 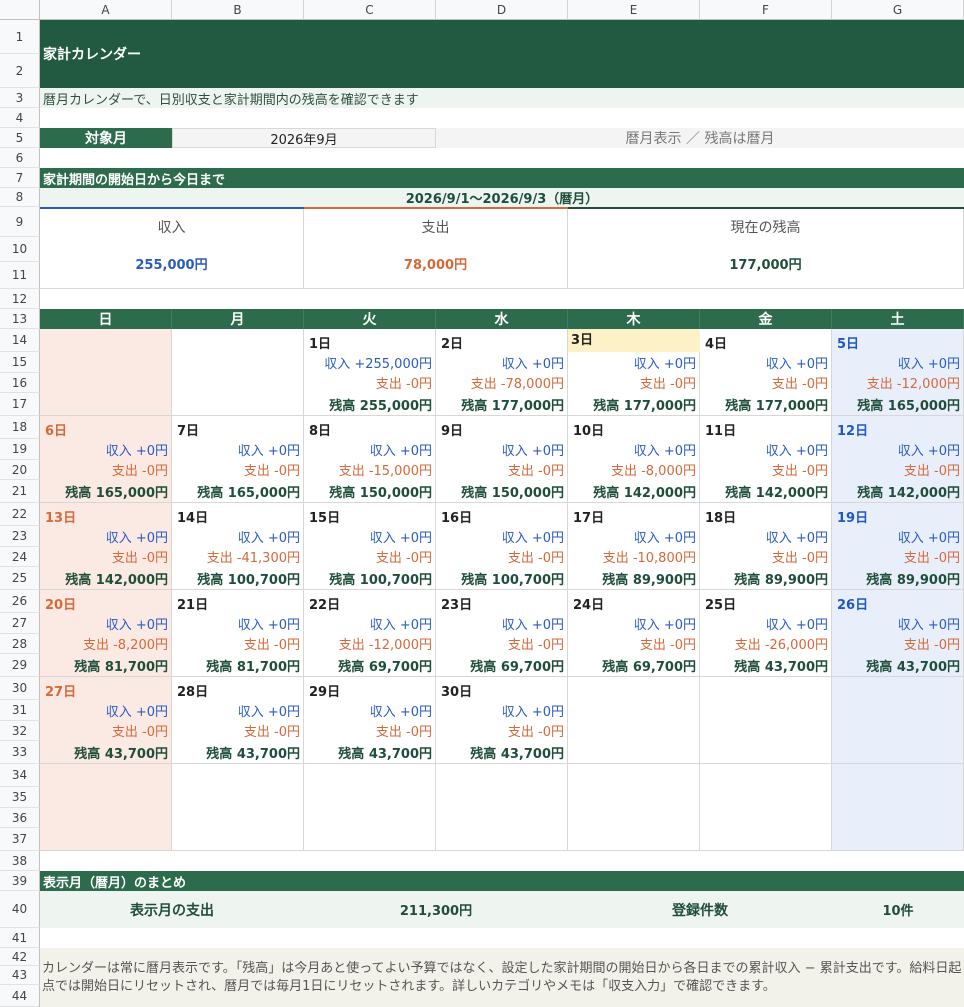 What do you see at coordinates (20, 383) in the screenshot?
I see `row-header: 16` at bounding box center [20, 383].